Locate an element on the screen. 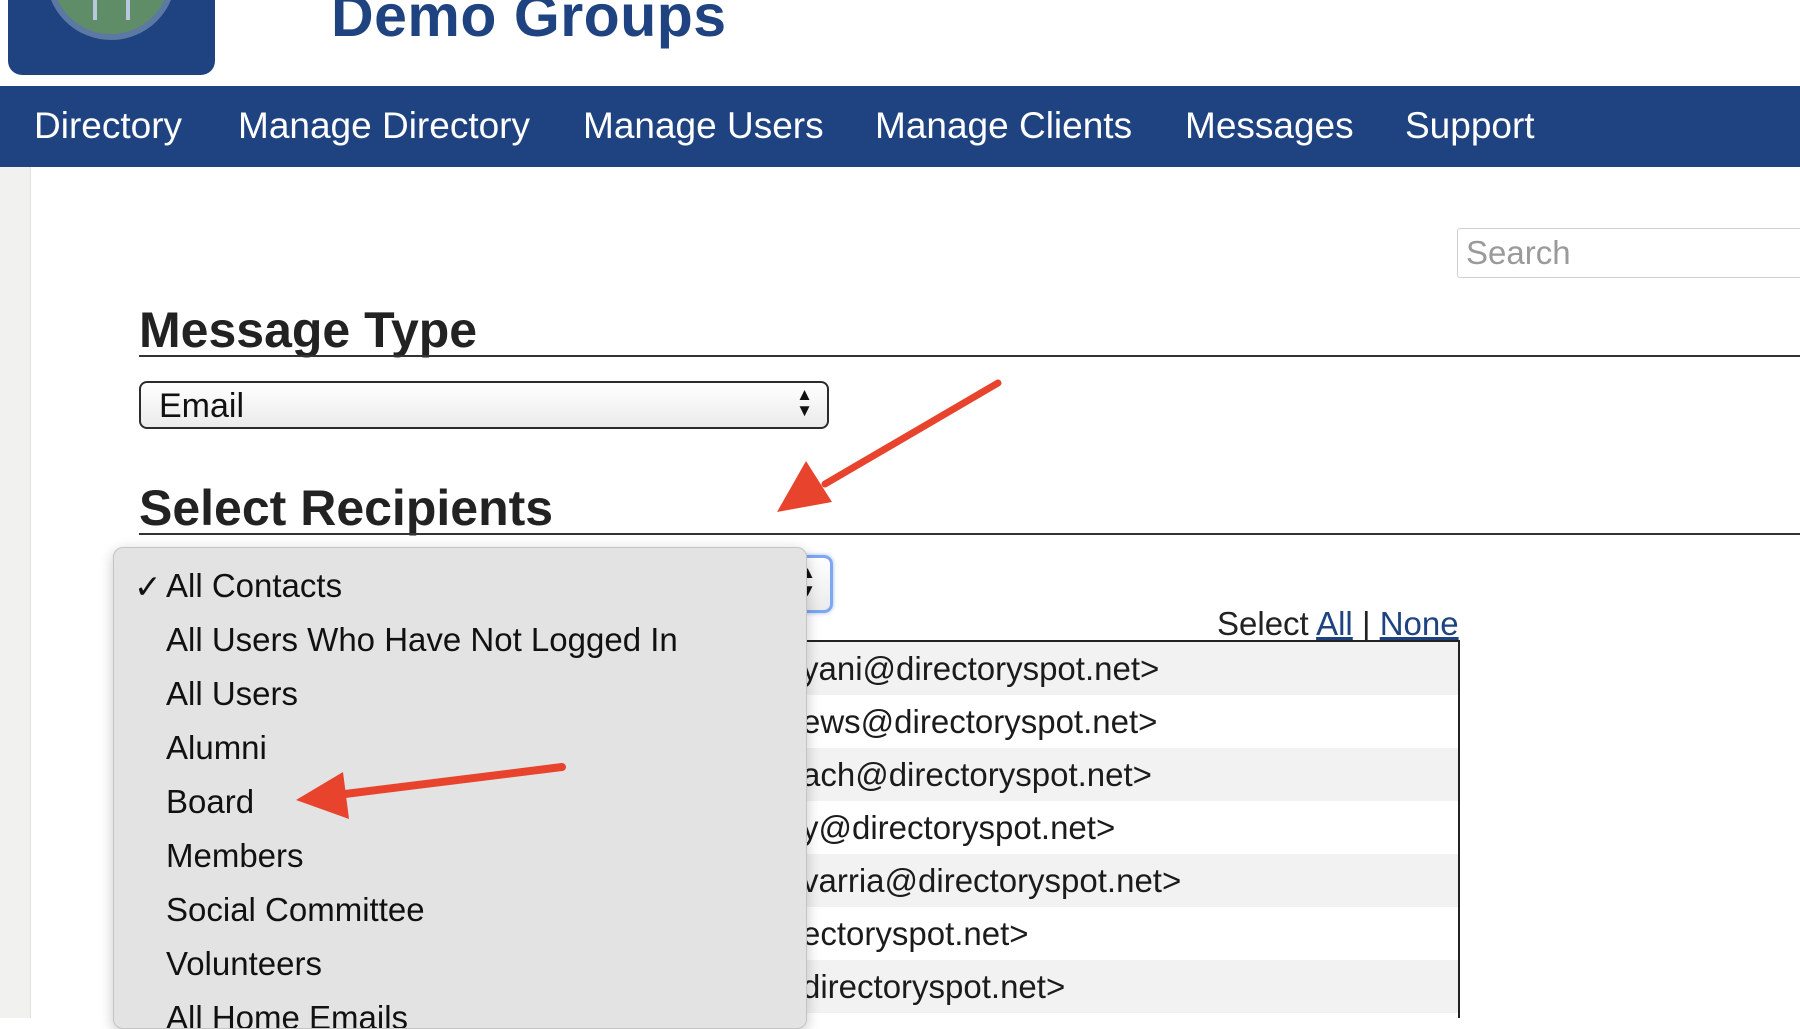 Image resolution: width=1800 pixels, height=1029 pixels. select-recipients-divider is located at coordinates (969, 534).